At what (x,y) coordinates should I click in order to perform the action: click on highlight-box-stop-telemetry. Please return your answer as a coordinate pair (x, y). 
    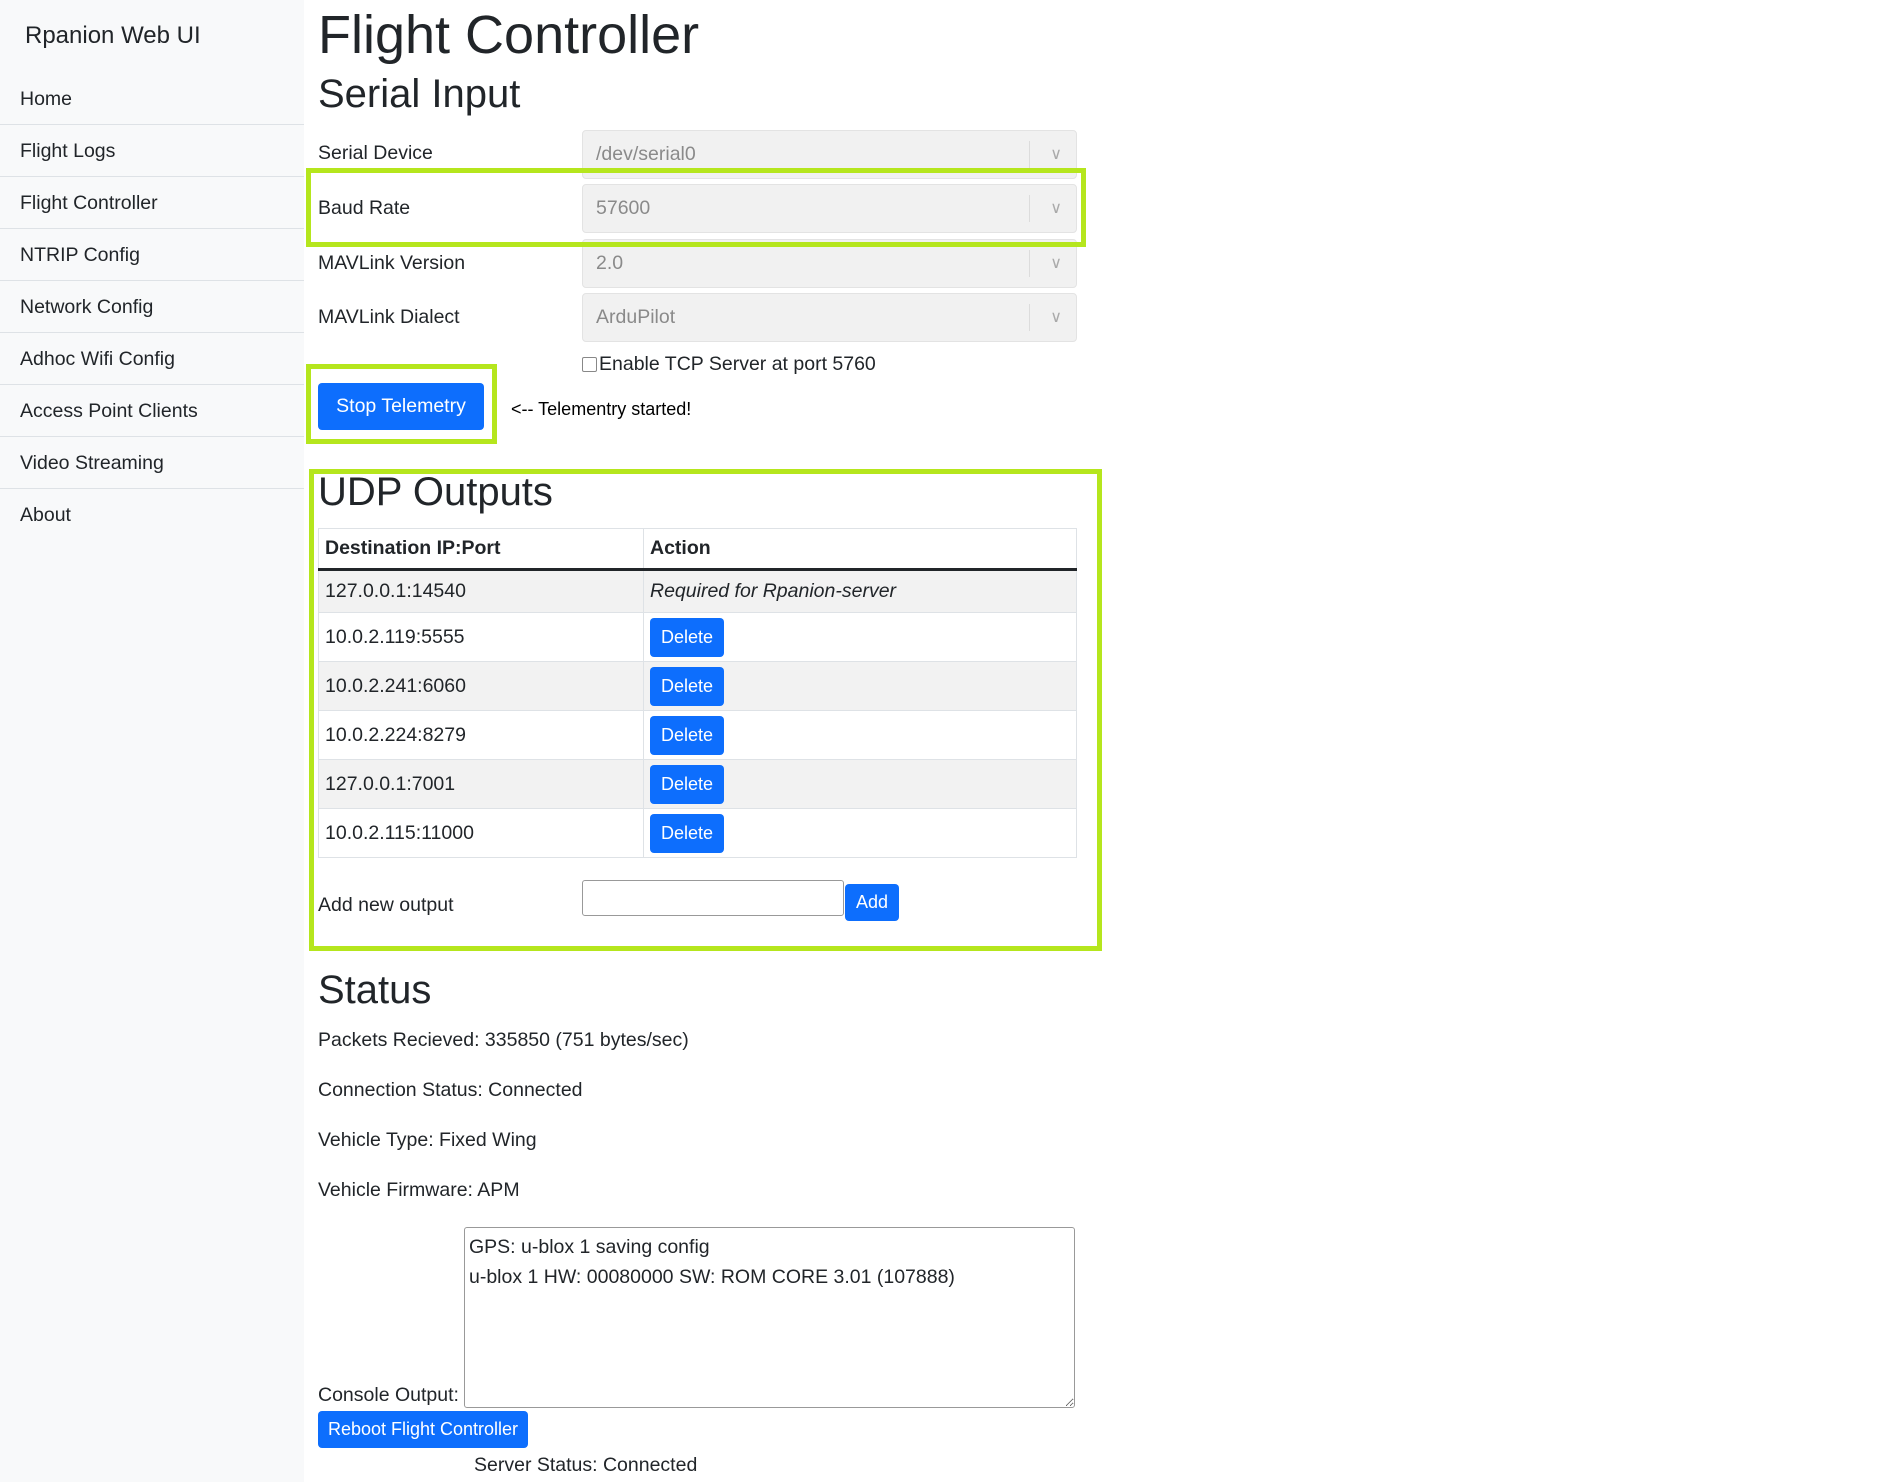
    Looking at the image, I should click on (401, 404).